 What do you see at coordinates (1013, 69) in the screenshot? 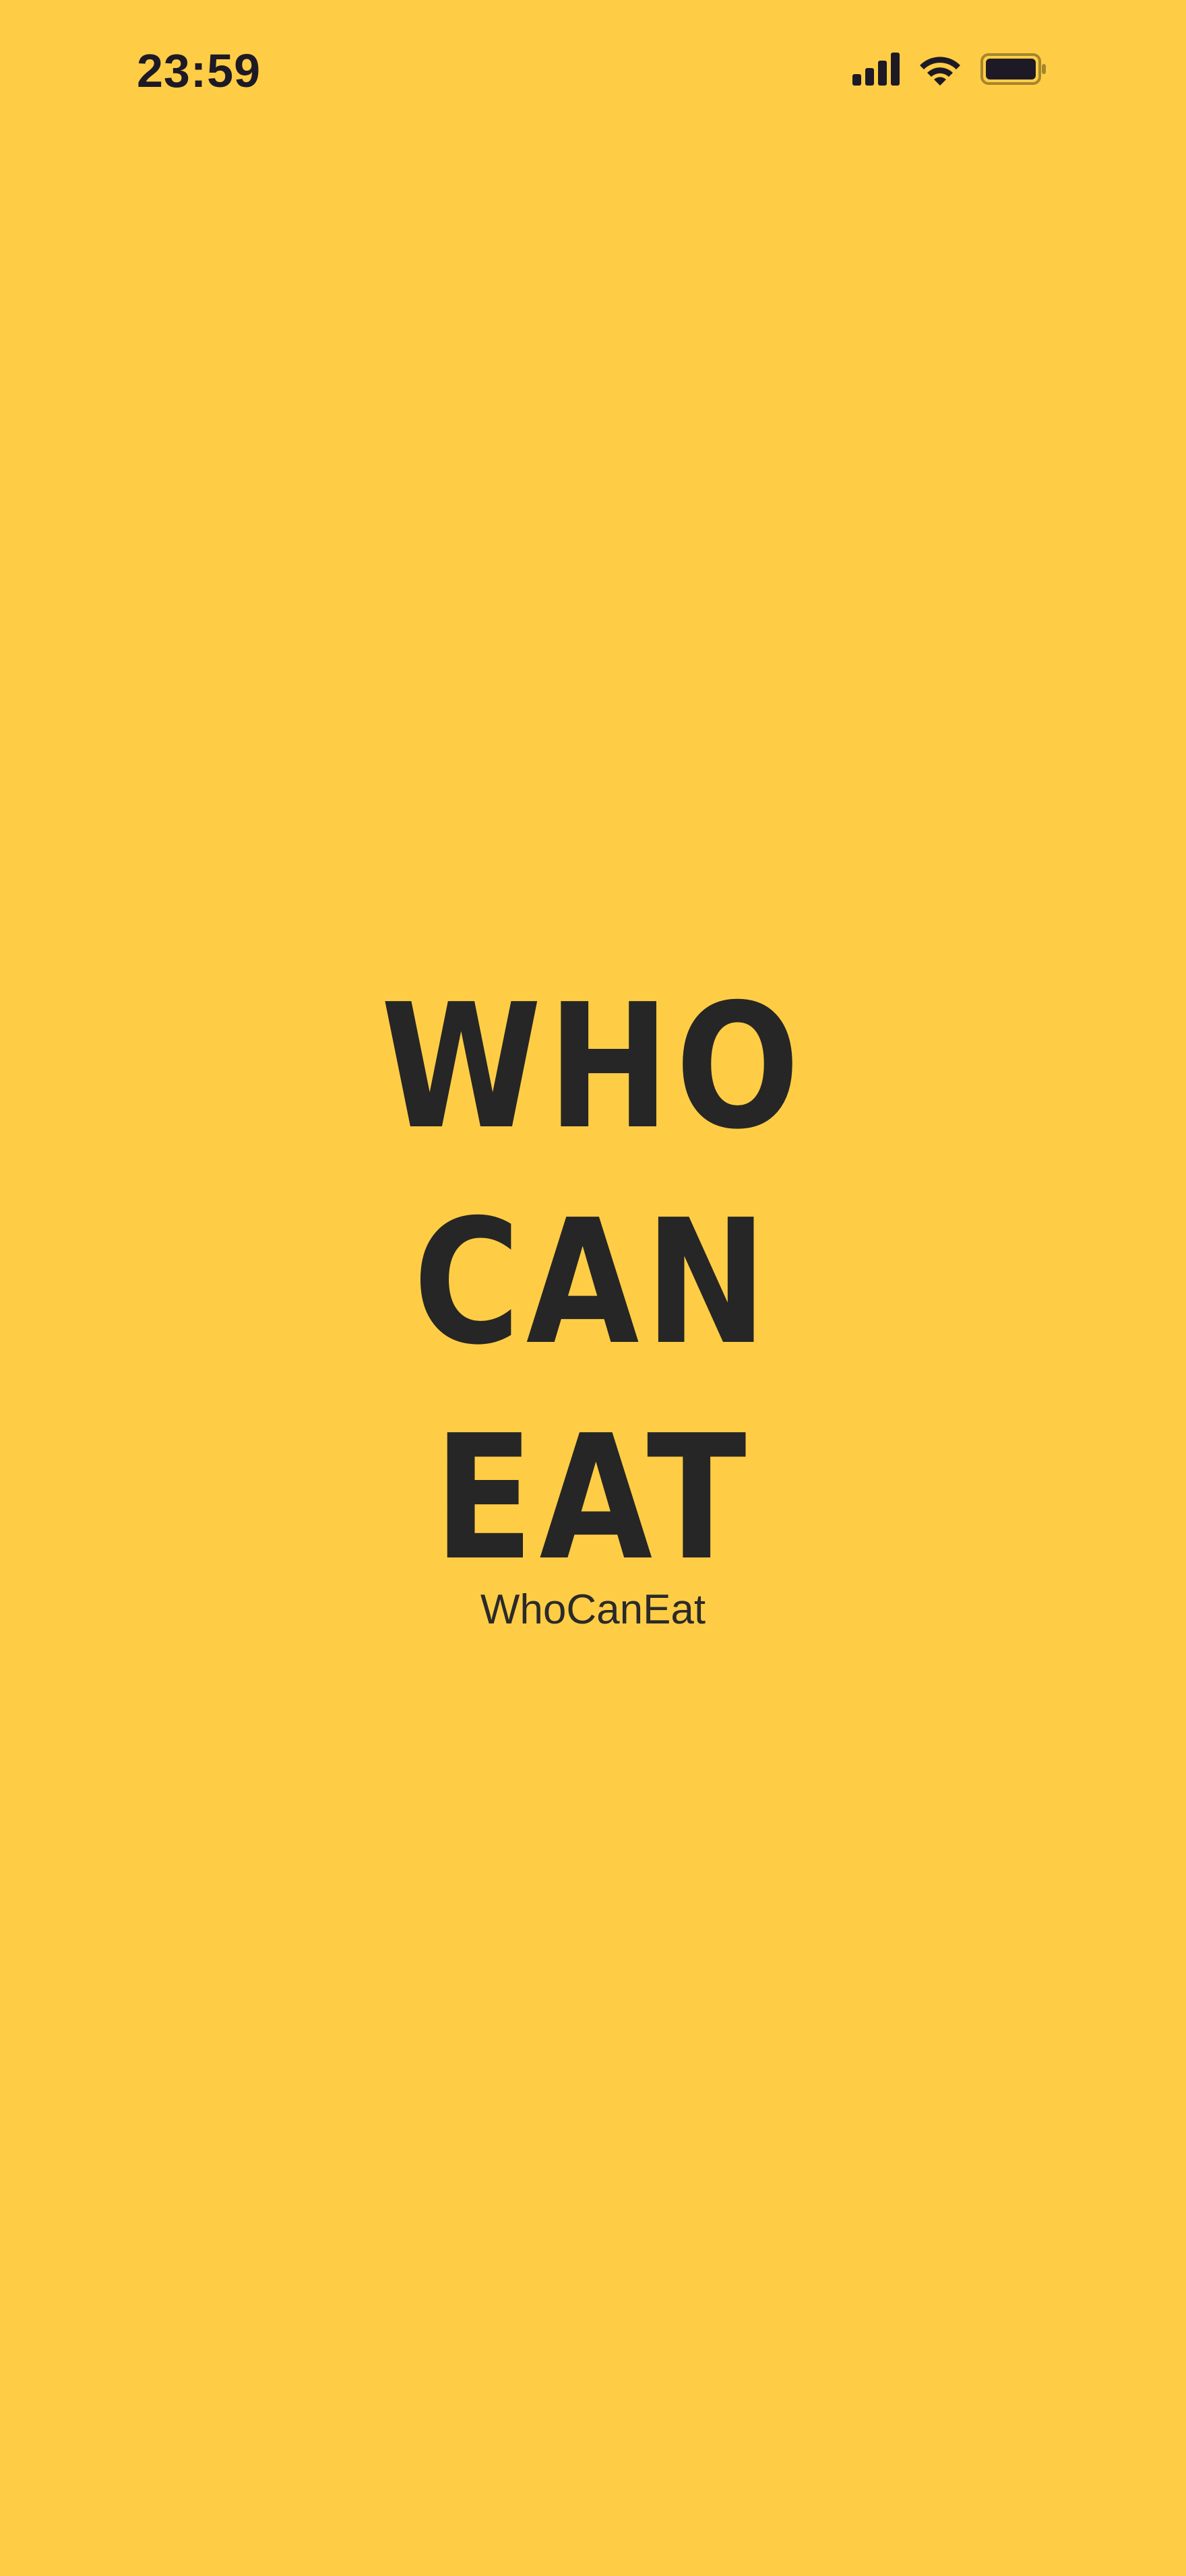
I see `battery-icon` at bounding box center [1013, 69].